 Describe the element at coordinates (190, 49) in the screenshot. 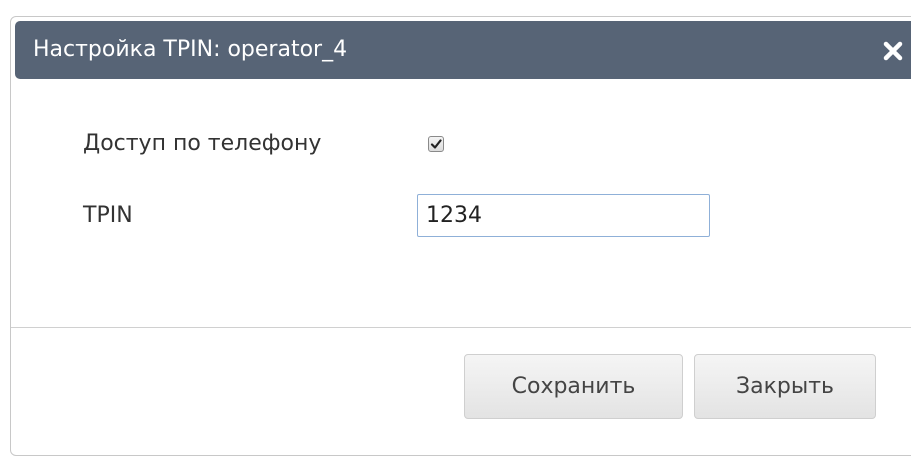

I see `dialog-title: Настройка TPIN: operator_4` at that location.